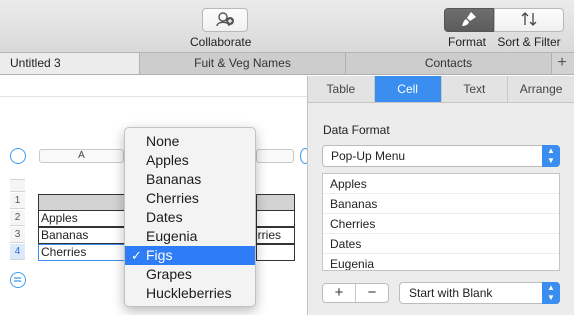  Describe the element at coordinates (17, 218) in the screenshot. I see `row-header-2: 2` at that location.